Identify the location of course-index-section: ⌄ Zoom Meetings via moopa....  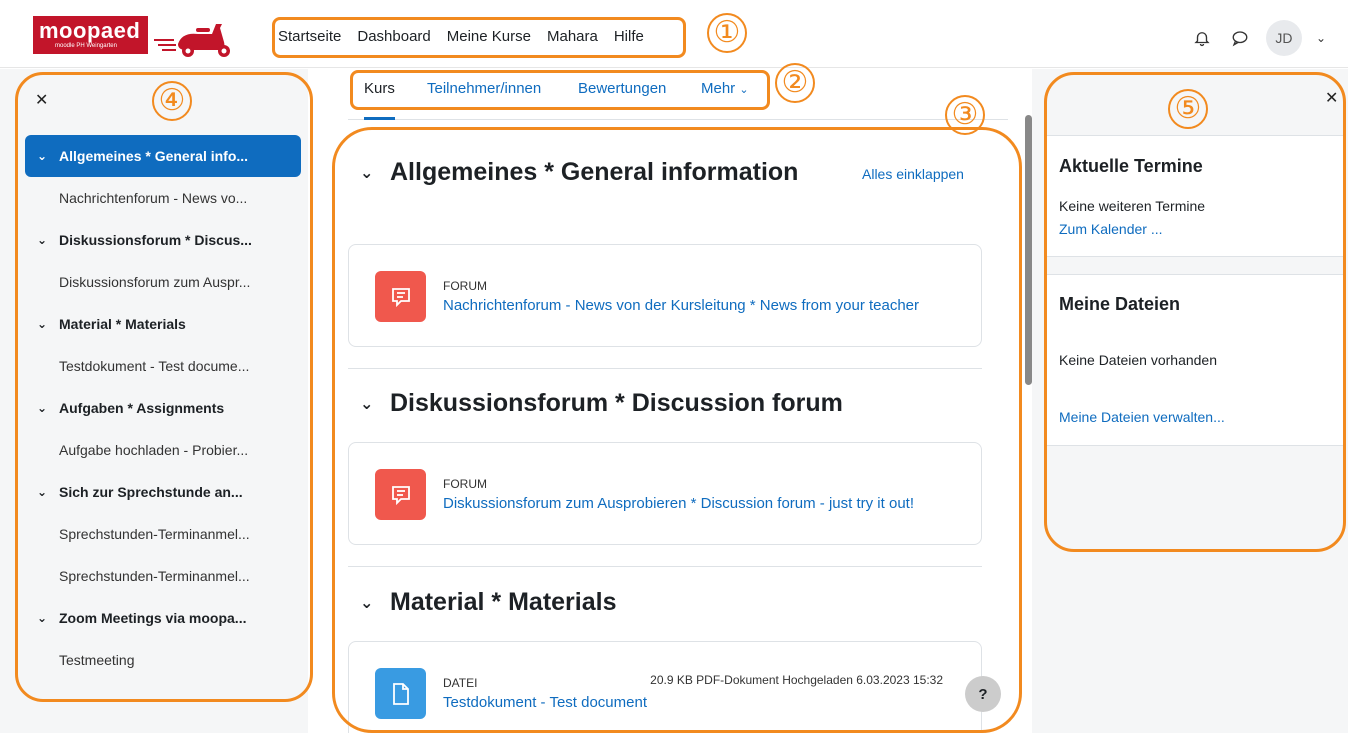
(163, 618).